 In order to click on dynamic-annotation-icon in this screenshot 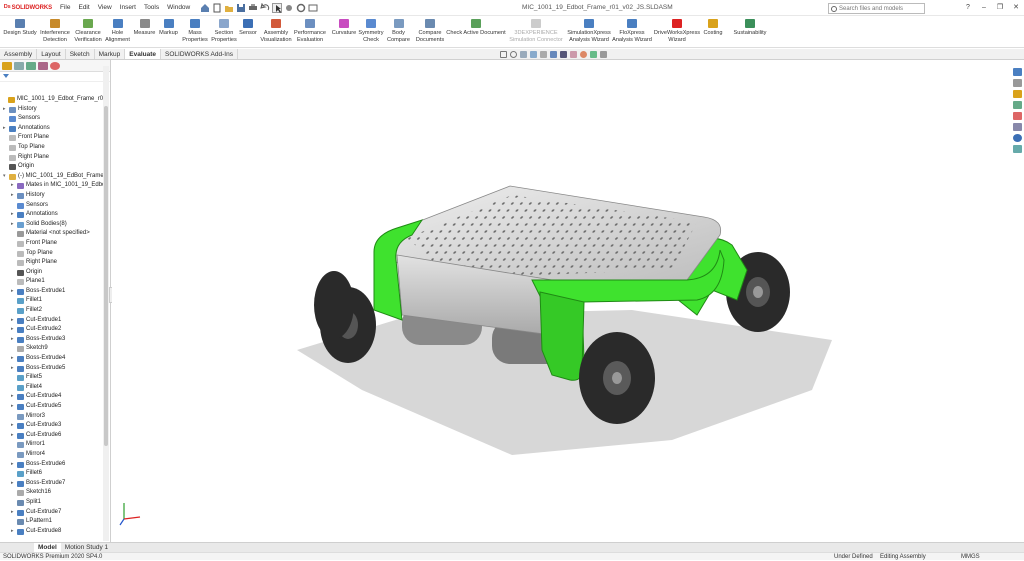, I will do `click(543, 54)`.